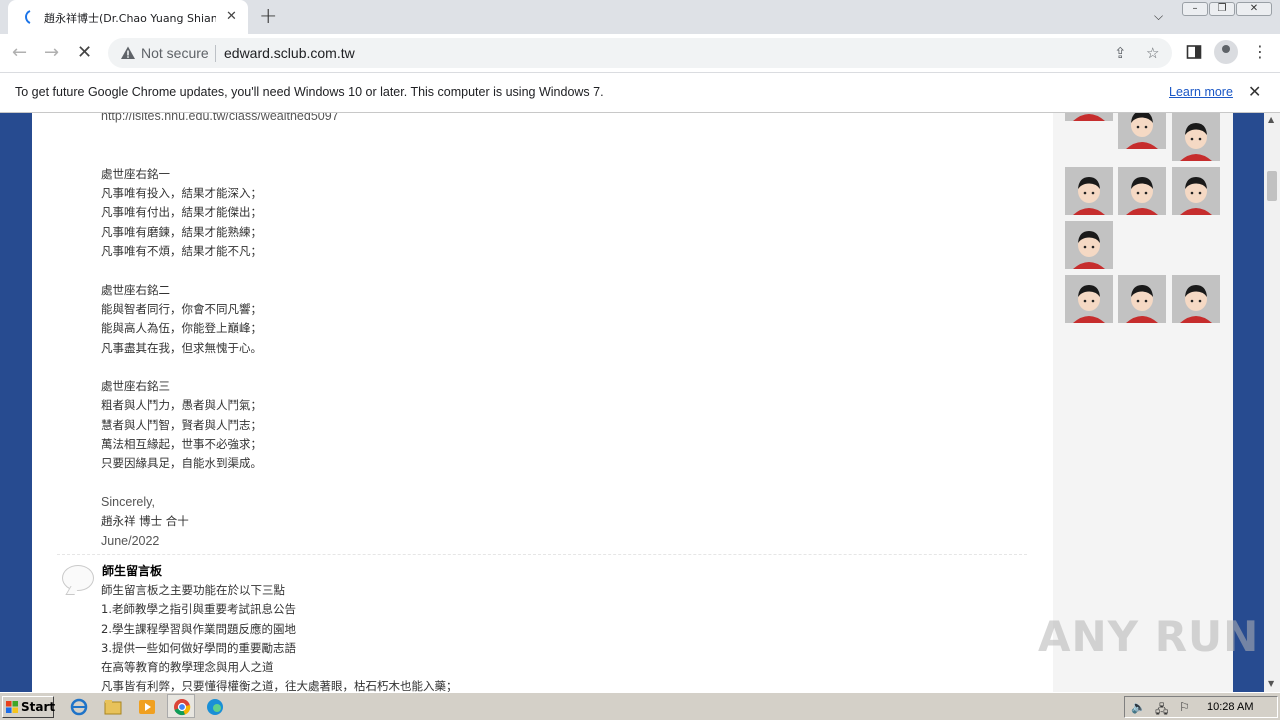 The height and width of the screenshot is (720, 1280). What do you see at coordinates (1230, 707) in the screenshot?
I see `taskbar-clock: 10:28 AM` at bounding box center [1230, 707].